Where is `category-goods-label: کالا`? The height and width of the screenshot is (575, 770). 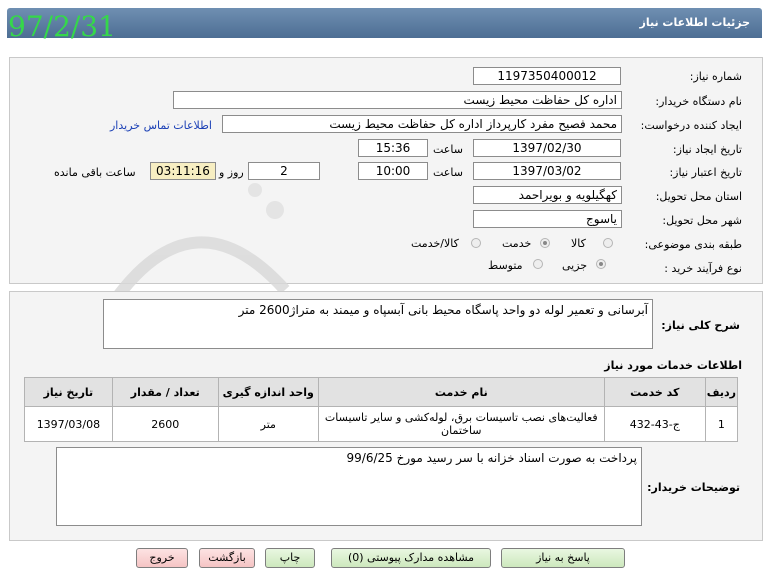
category-goods-label: کالا is located at coordinates (578, 243).